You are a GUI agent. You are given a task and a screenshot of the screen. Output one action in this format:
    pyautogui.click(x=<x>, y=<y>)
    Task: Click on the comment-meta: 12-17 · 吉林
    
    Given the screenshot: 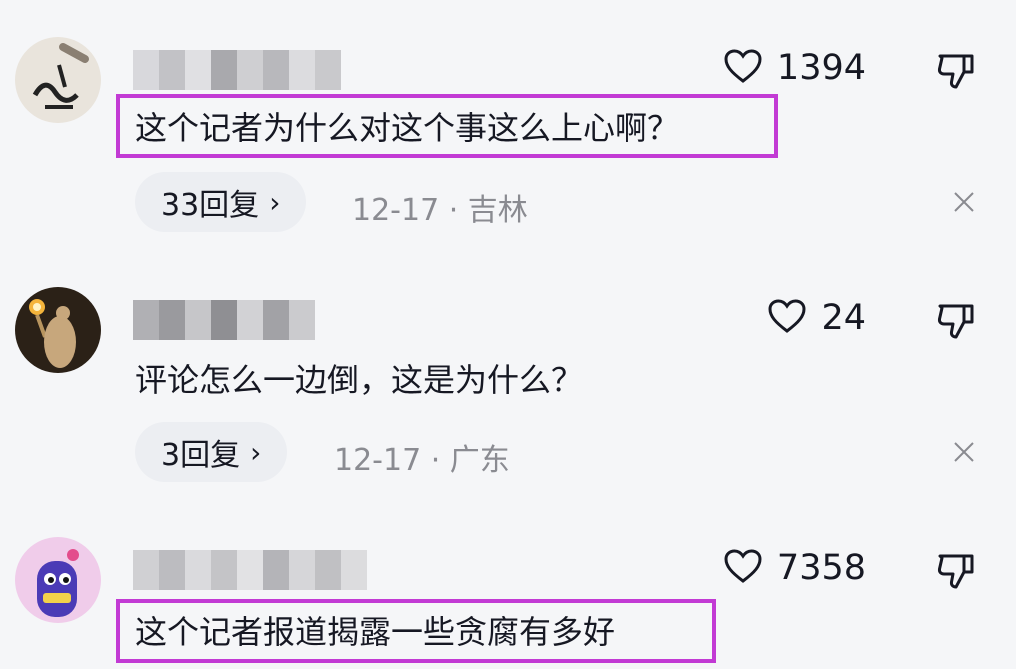 What is the action you would take?
    pyautogui.click(x=440, y=210)
    